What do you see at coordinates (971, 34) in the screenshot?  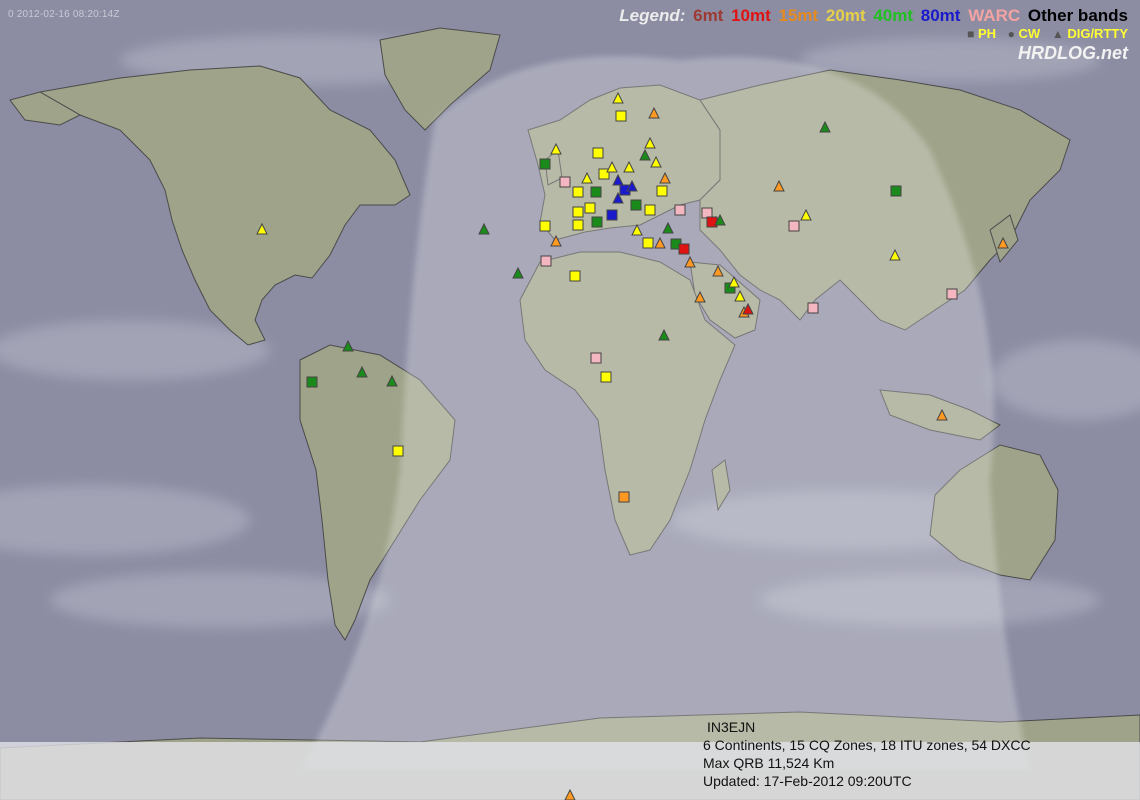 I see `square-icon: ■` at bounding box center [971, 34].